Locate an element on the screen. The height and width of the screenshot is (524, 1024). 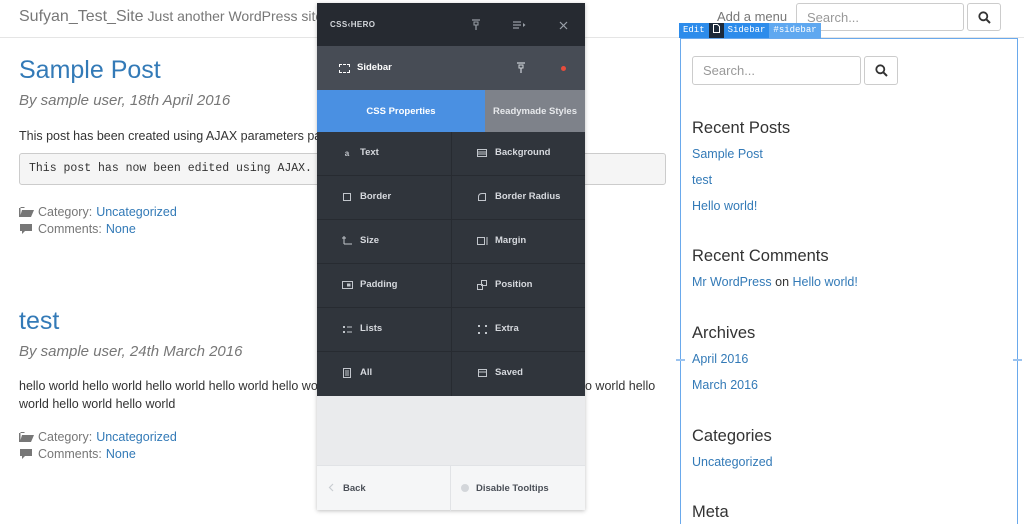
pin-icon is located at coordinates (476, 25).